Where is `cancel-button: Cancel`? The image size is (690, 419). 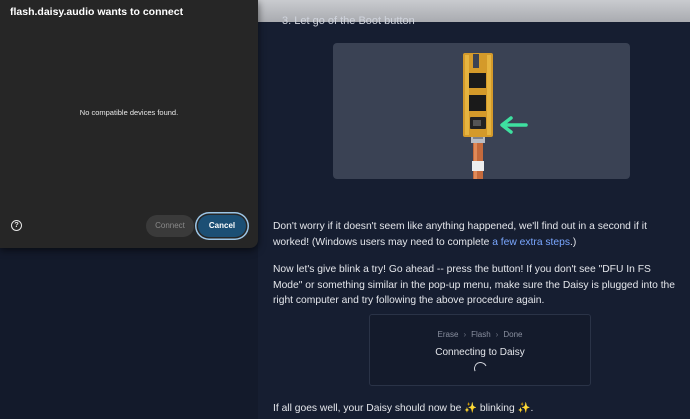 cancel-button: Cancel is located at coordinates (222, 226).